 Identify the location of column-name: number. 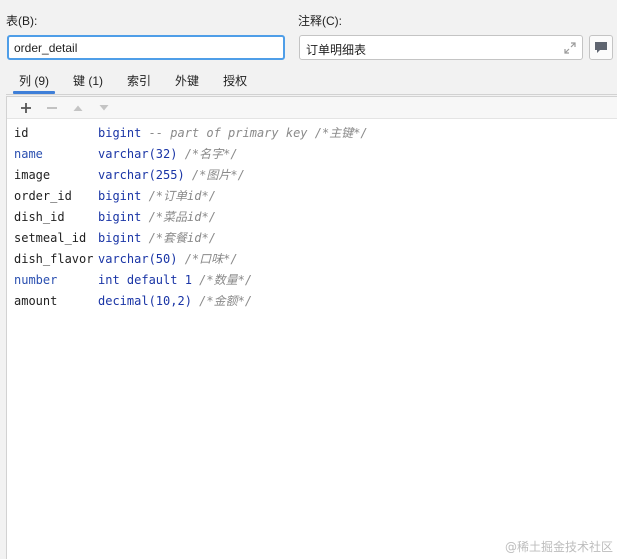
(36, 280).